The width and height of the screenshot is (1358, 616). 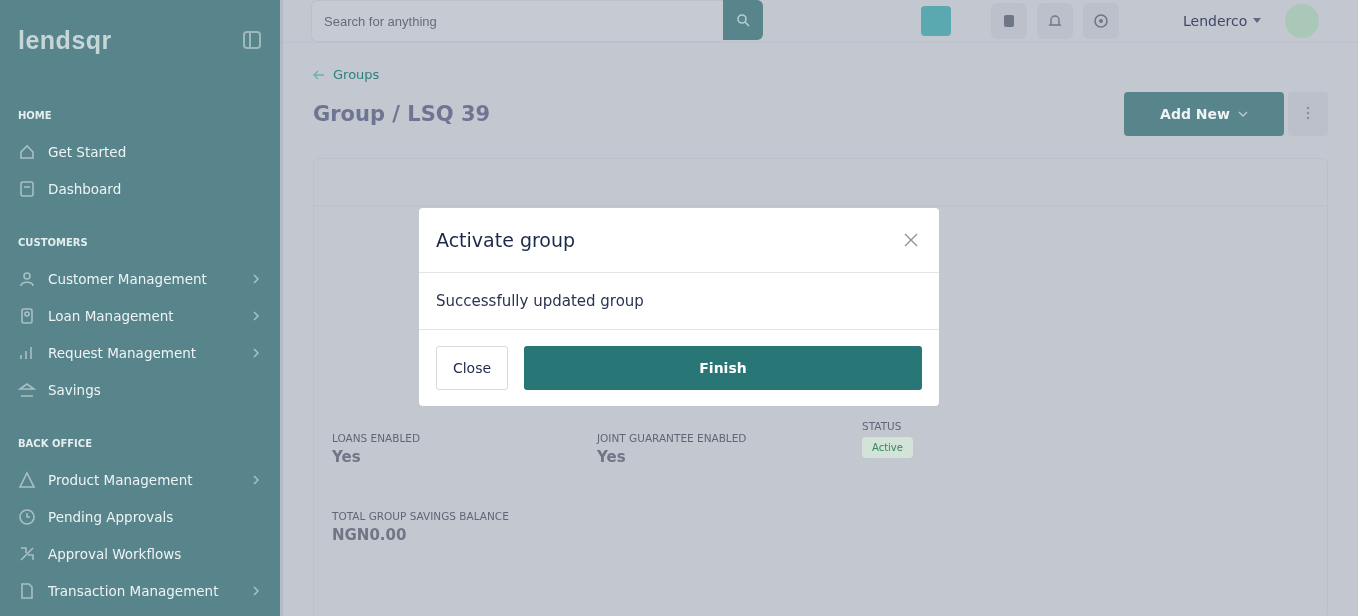 What do you see at coordinates (140, 151) in the screenshot?
I see `nav-item: Get Started` at bounding box center [140, 151].